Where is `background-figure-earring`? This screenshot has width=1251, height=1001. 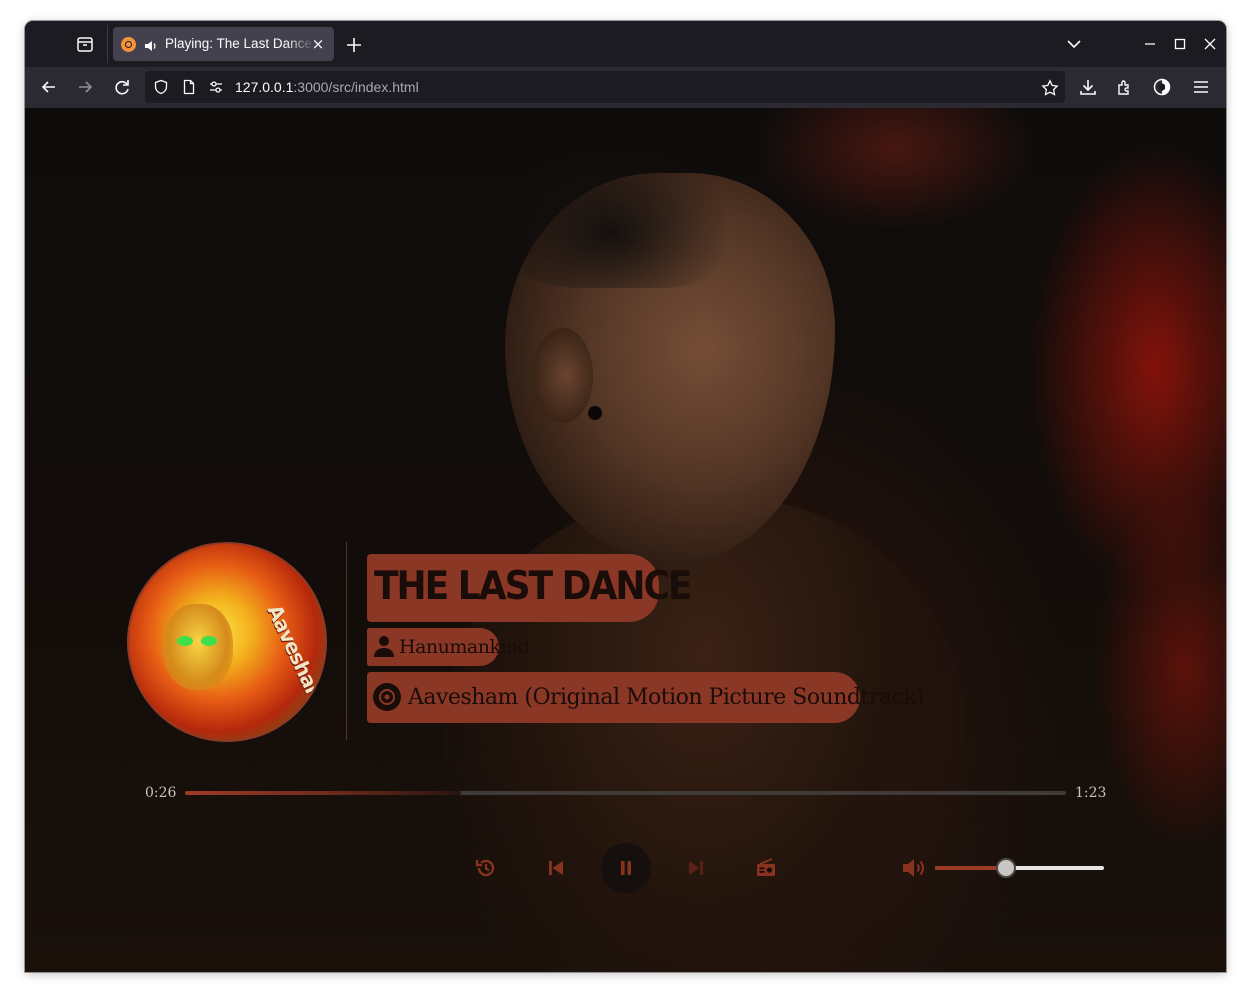
background-figure-earring is located at coordinates (595, 413).